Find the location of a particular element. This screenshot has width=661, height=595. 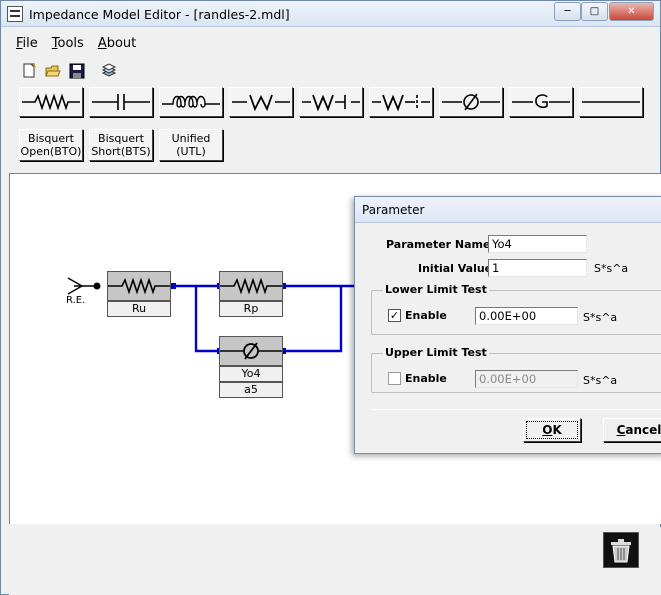

lower-enable-checkbox: ✓ is located at coordinates (394, 315).